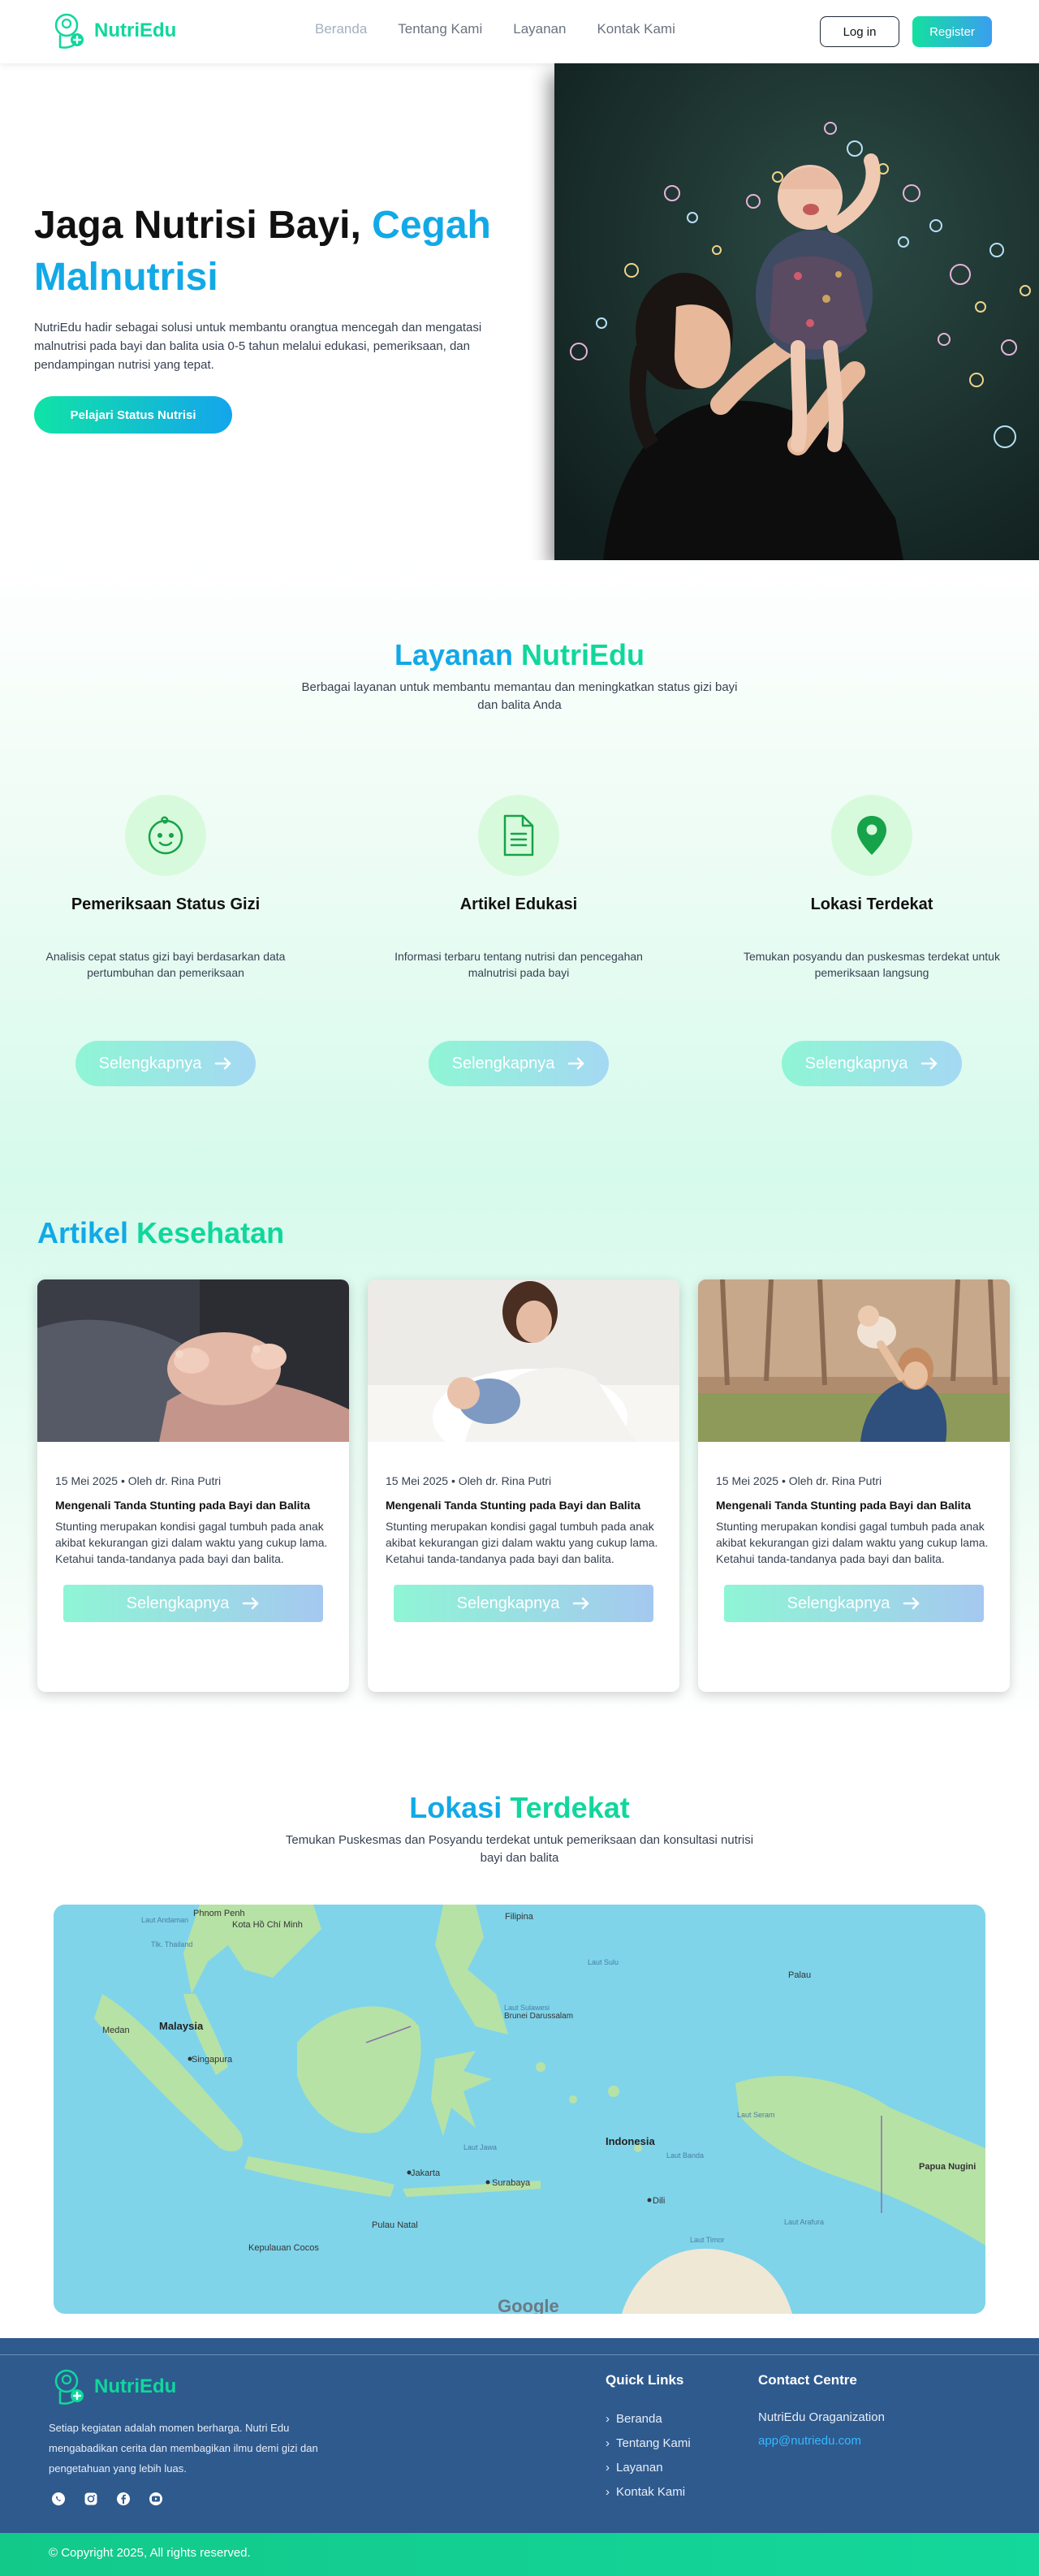 The height and width of the screenshot is (2576, 1039). Describe the element at coordinates (181, 2026) in the screenshot. I see `map-label-malaysia: Malaysia` at that location.